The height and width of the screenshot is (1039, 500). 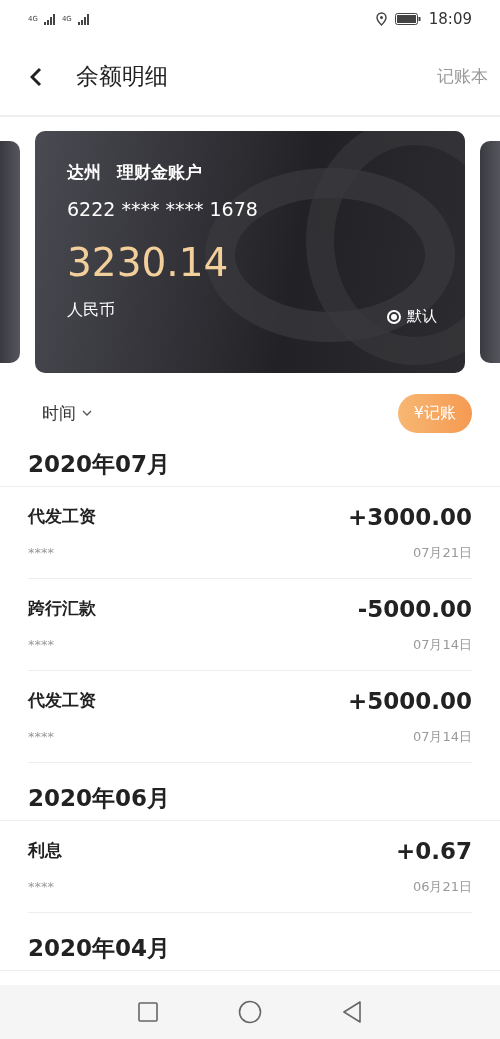 What do you see at coordinates (250, 798) in the screenshot?
I see `month-header: 2020年06月` at bounding box center [250, 798].